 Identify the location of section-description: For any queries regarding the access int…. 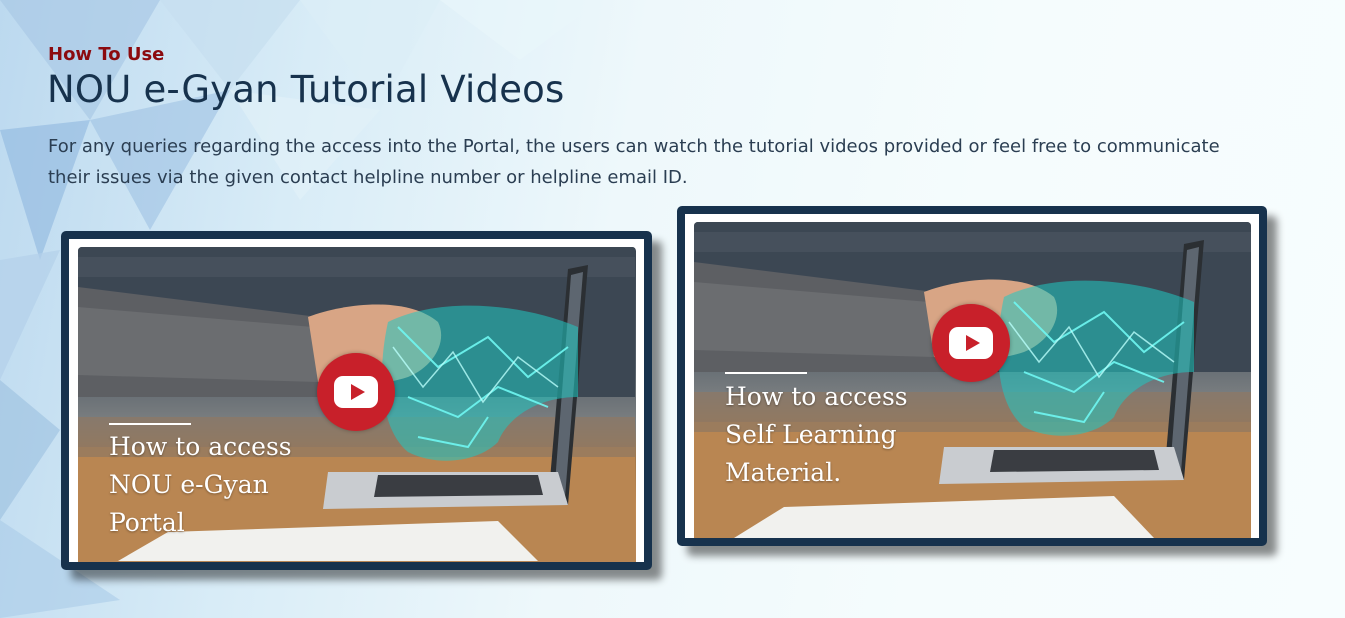
(634, 162).